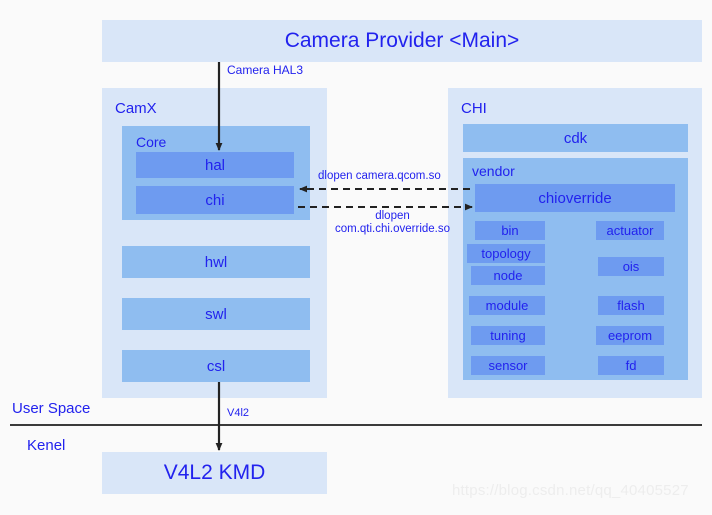 This screenshot has height=515, width=712. Describe the element at coordinates (508, 335) in the screenshot. I see `chi-vendor-chip-tuning: tuning` at that location.